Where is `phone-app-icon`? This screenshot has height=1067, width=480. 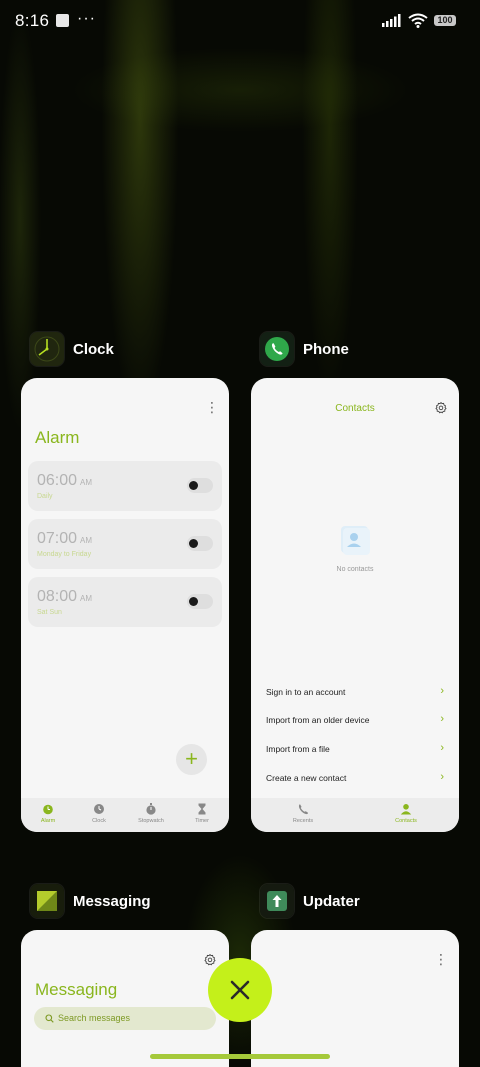 phone-app-icon is located at coordinates (277, 349).